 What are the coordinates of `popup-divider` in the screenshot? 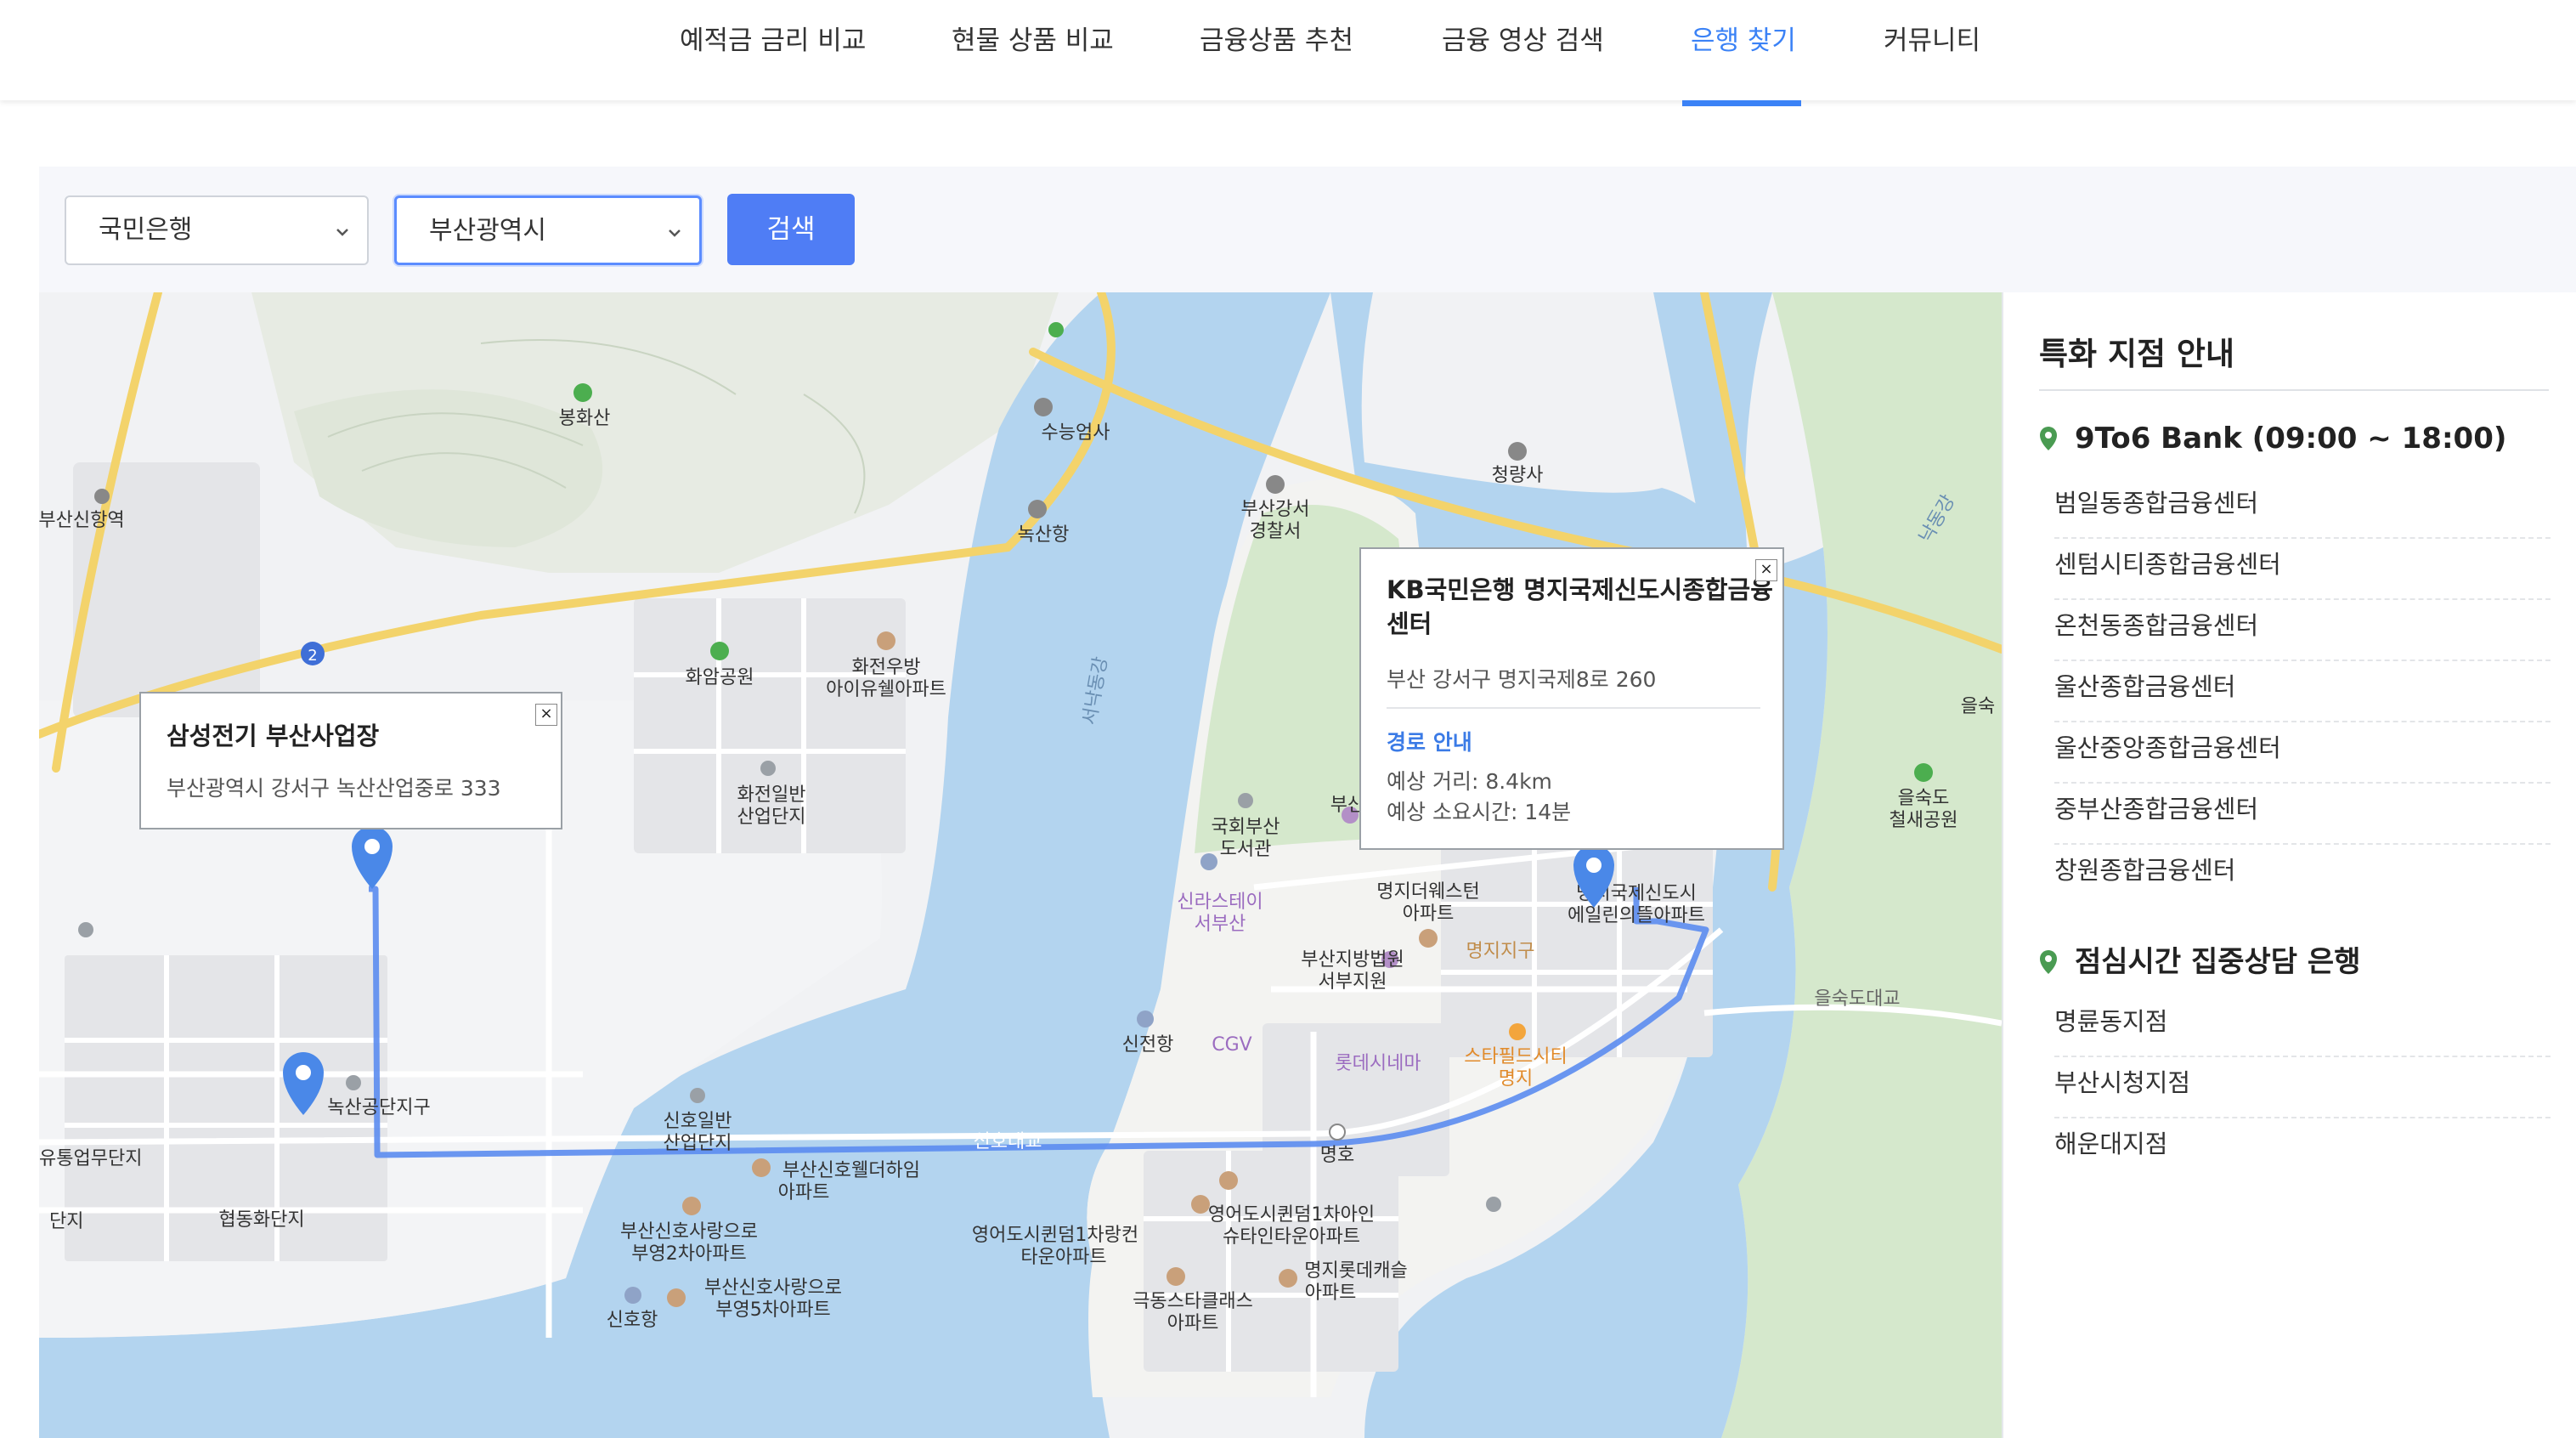 It's located at (1573, 708).